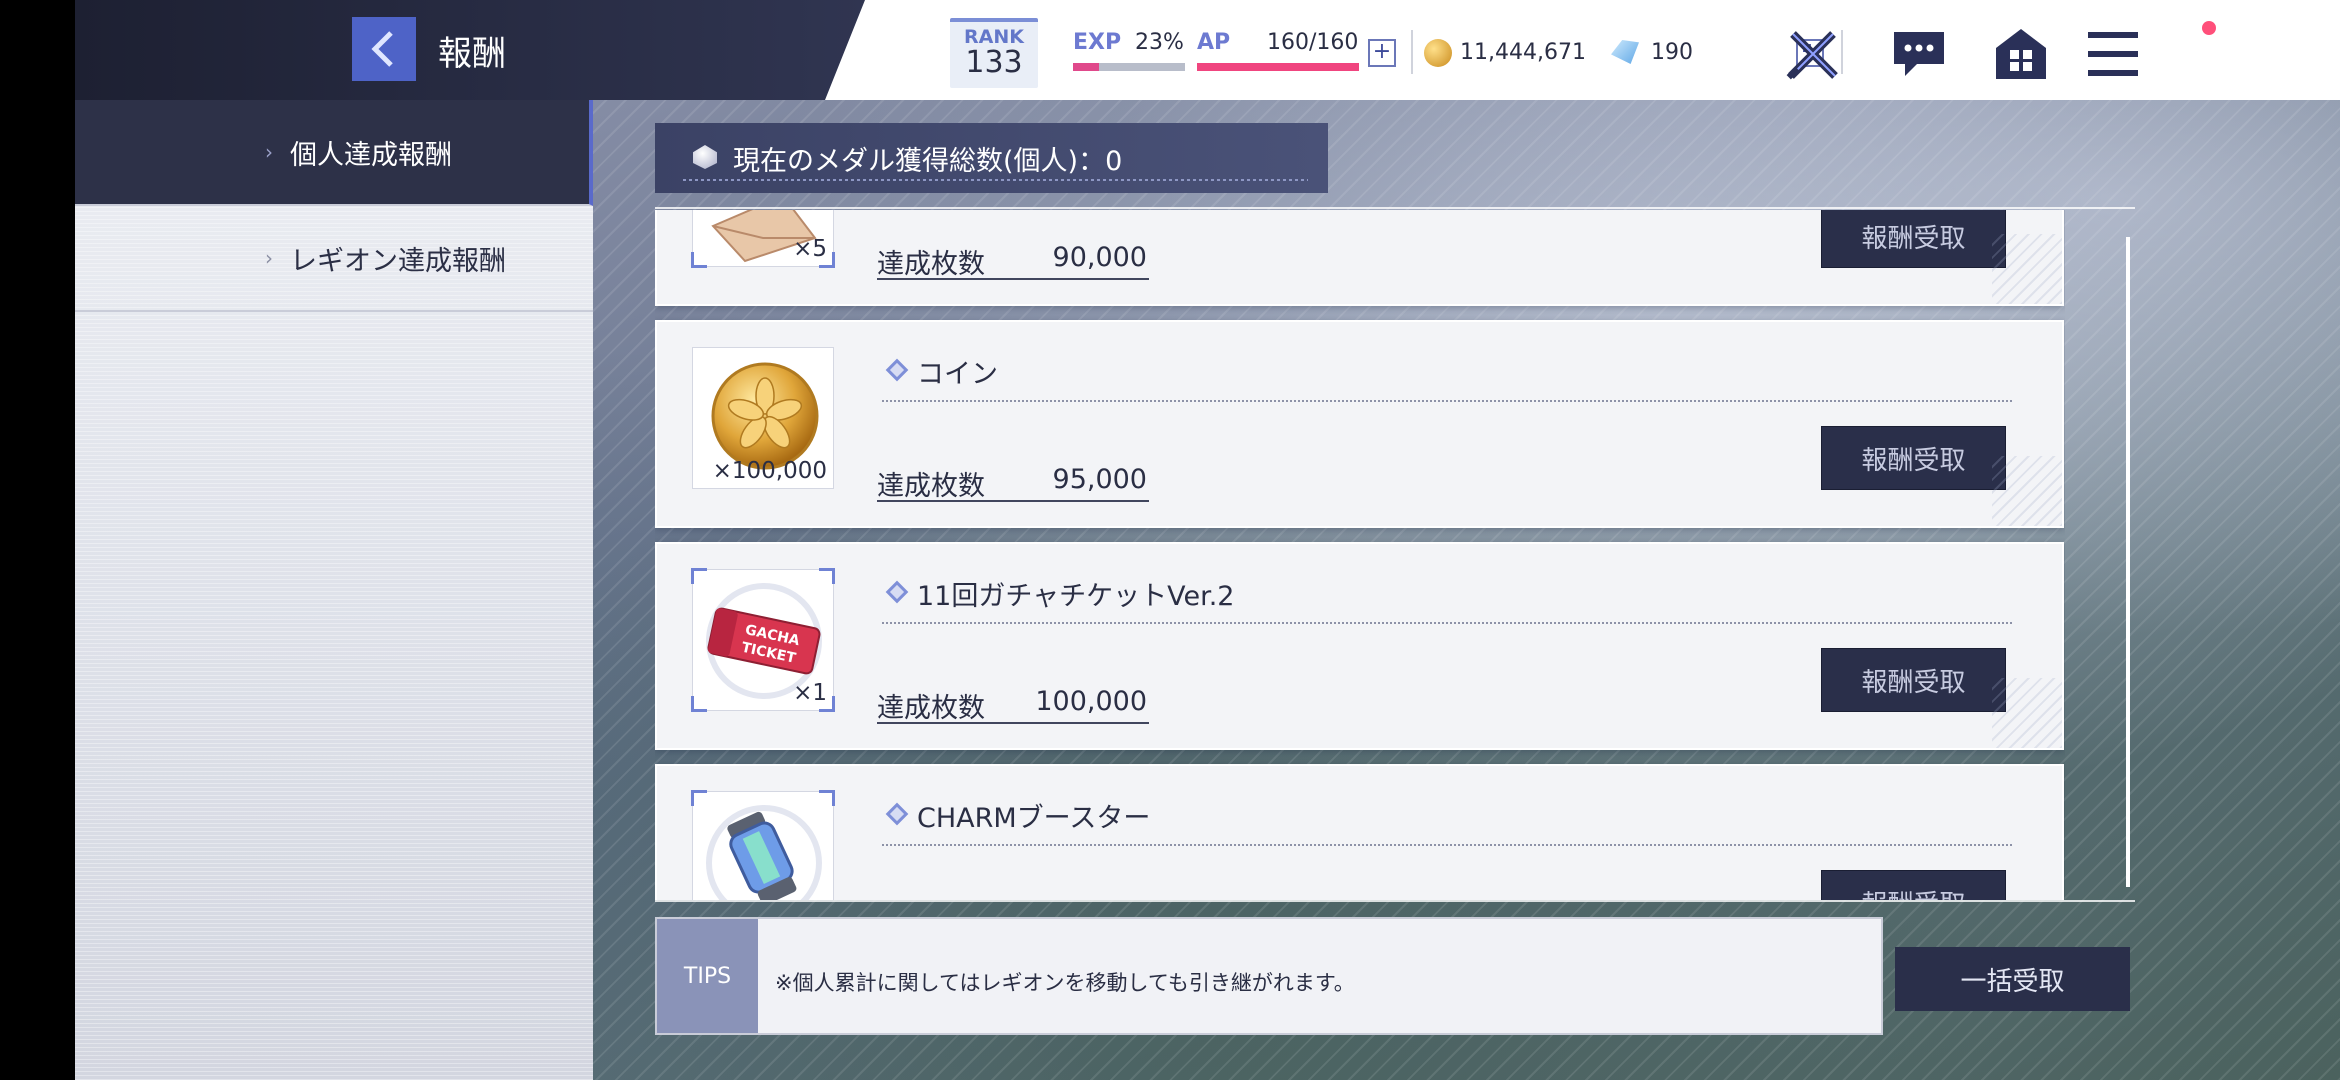 Image resolution: width=2340 pixels, height=1080 pixels. I want to click on ap-bar-fill, so click(1278, 67).